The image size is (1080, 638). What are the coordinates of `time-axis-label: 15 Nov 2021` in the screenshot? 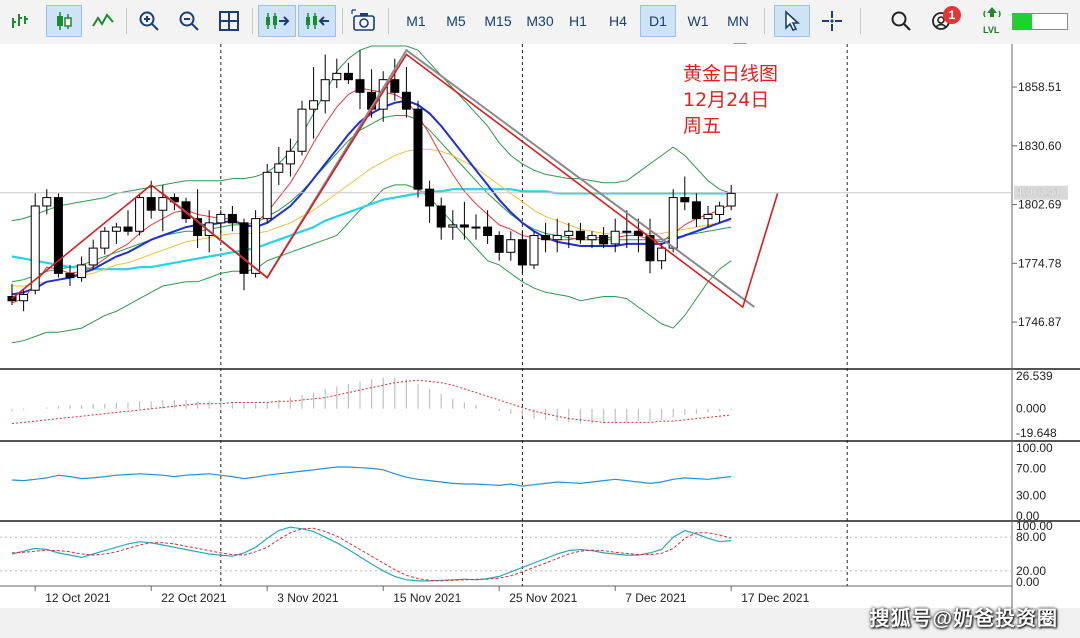 It's located at (427, 598).